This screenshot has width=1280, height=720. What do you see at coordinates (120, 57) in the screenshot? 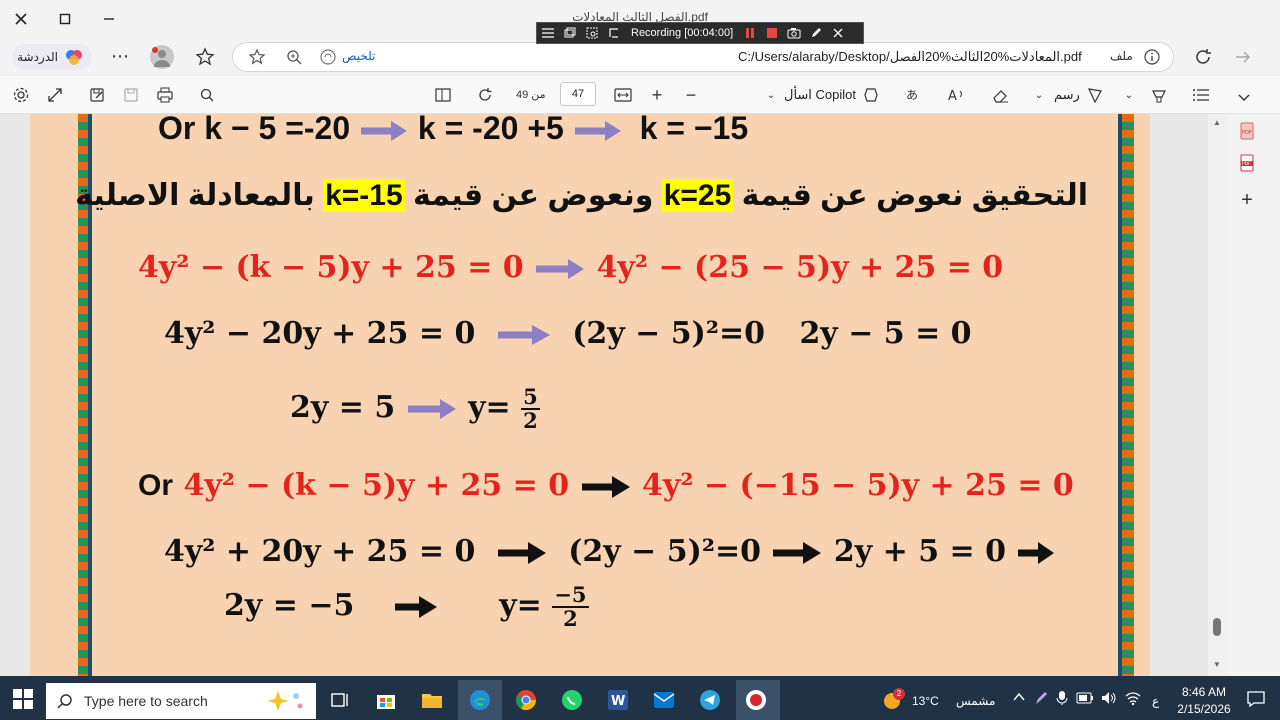
I see `more-options-icon: ⋯` at bounding box center [120, 57].